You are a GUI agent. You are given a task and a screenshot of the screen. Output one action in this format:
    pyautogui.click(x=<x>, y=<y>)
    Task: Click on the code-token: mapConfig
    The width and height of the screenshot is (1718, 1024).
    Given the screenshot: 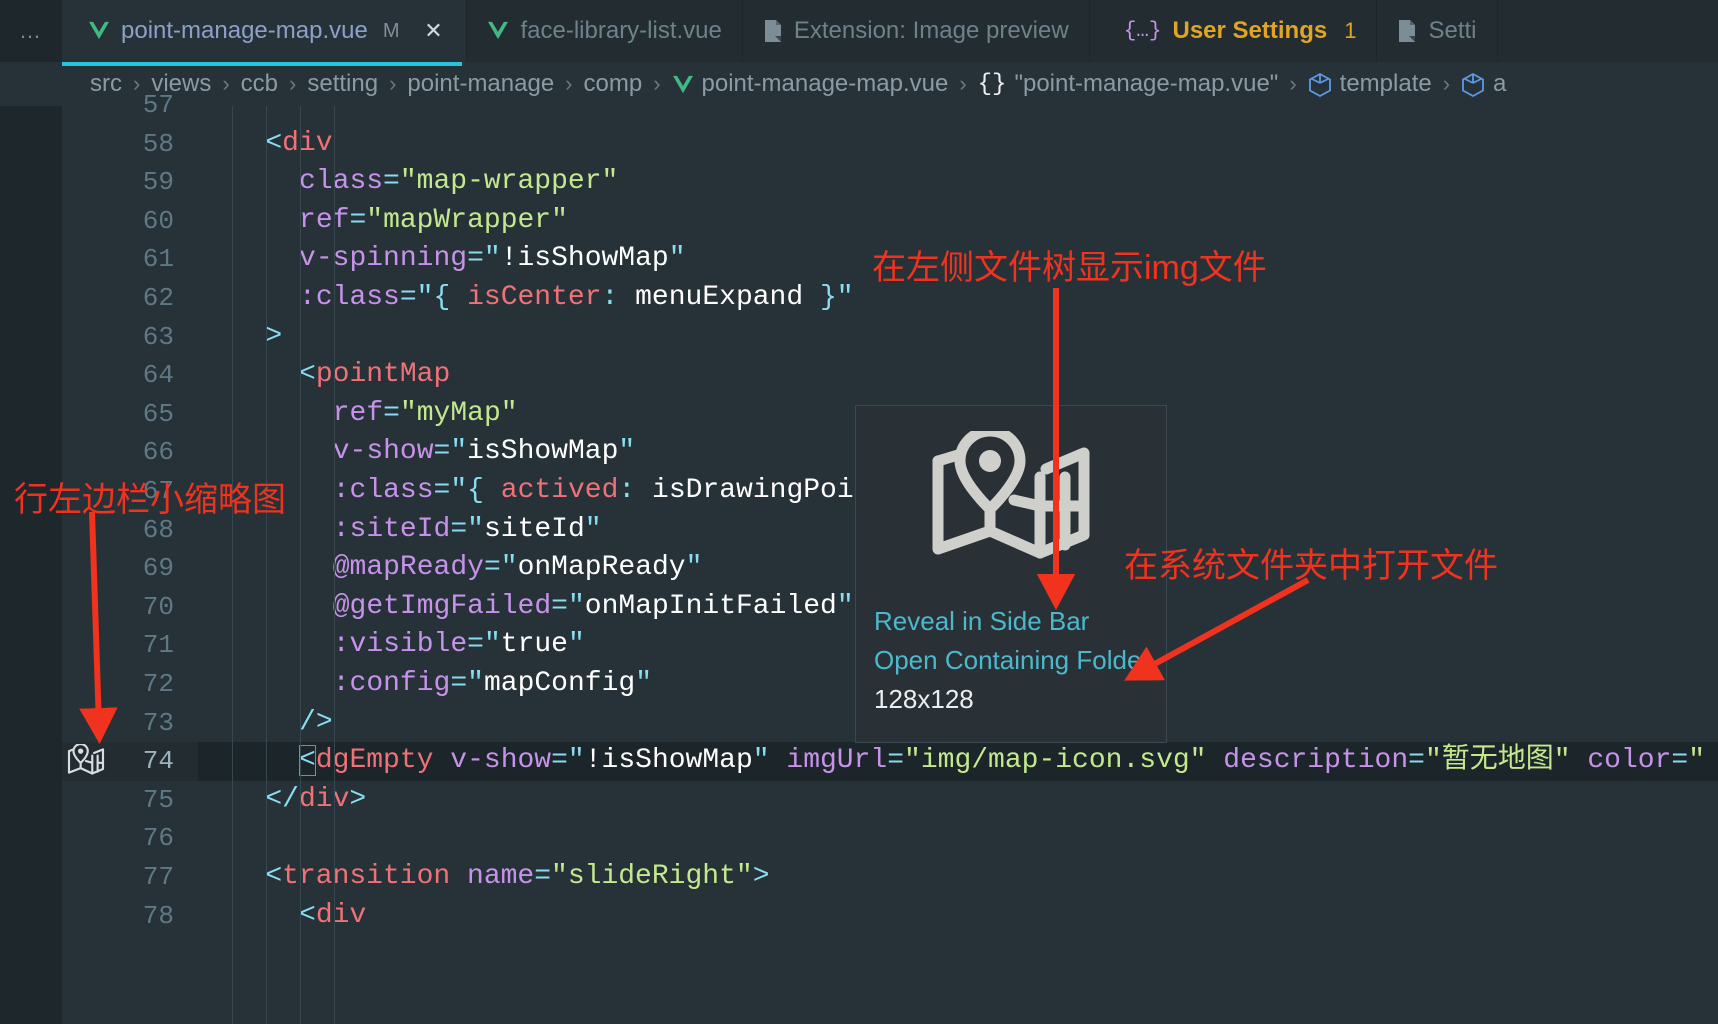 What is the action you would take?
    pyautogui.click(x=559, y=683)
    